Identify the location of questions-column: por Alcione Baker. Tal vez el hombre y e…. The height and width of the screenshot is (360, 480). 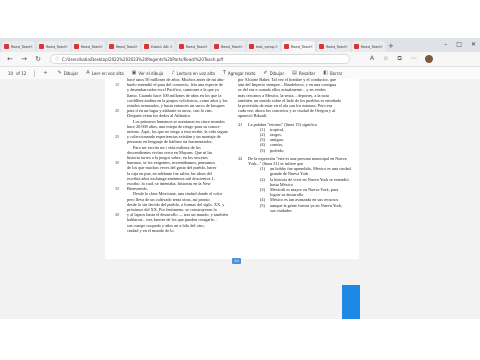
(296, 145).